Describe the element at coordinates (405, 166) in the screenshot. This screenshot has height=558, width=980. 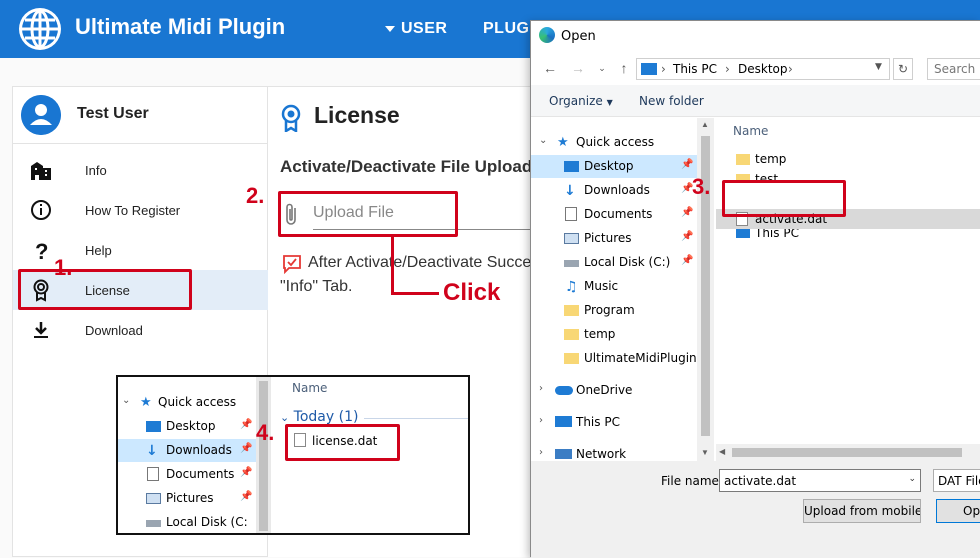
I see `section-title: Activate/Deactivate File Upload` at that location.